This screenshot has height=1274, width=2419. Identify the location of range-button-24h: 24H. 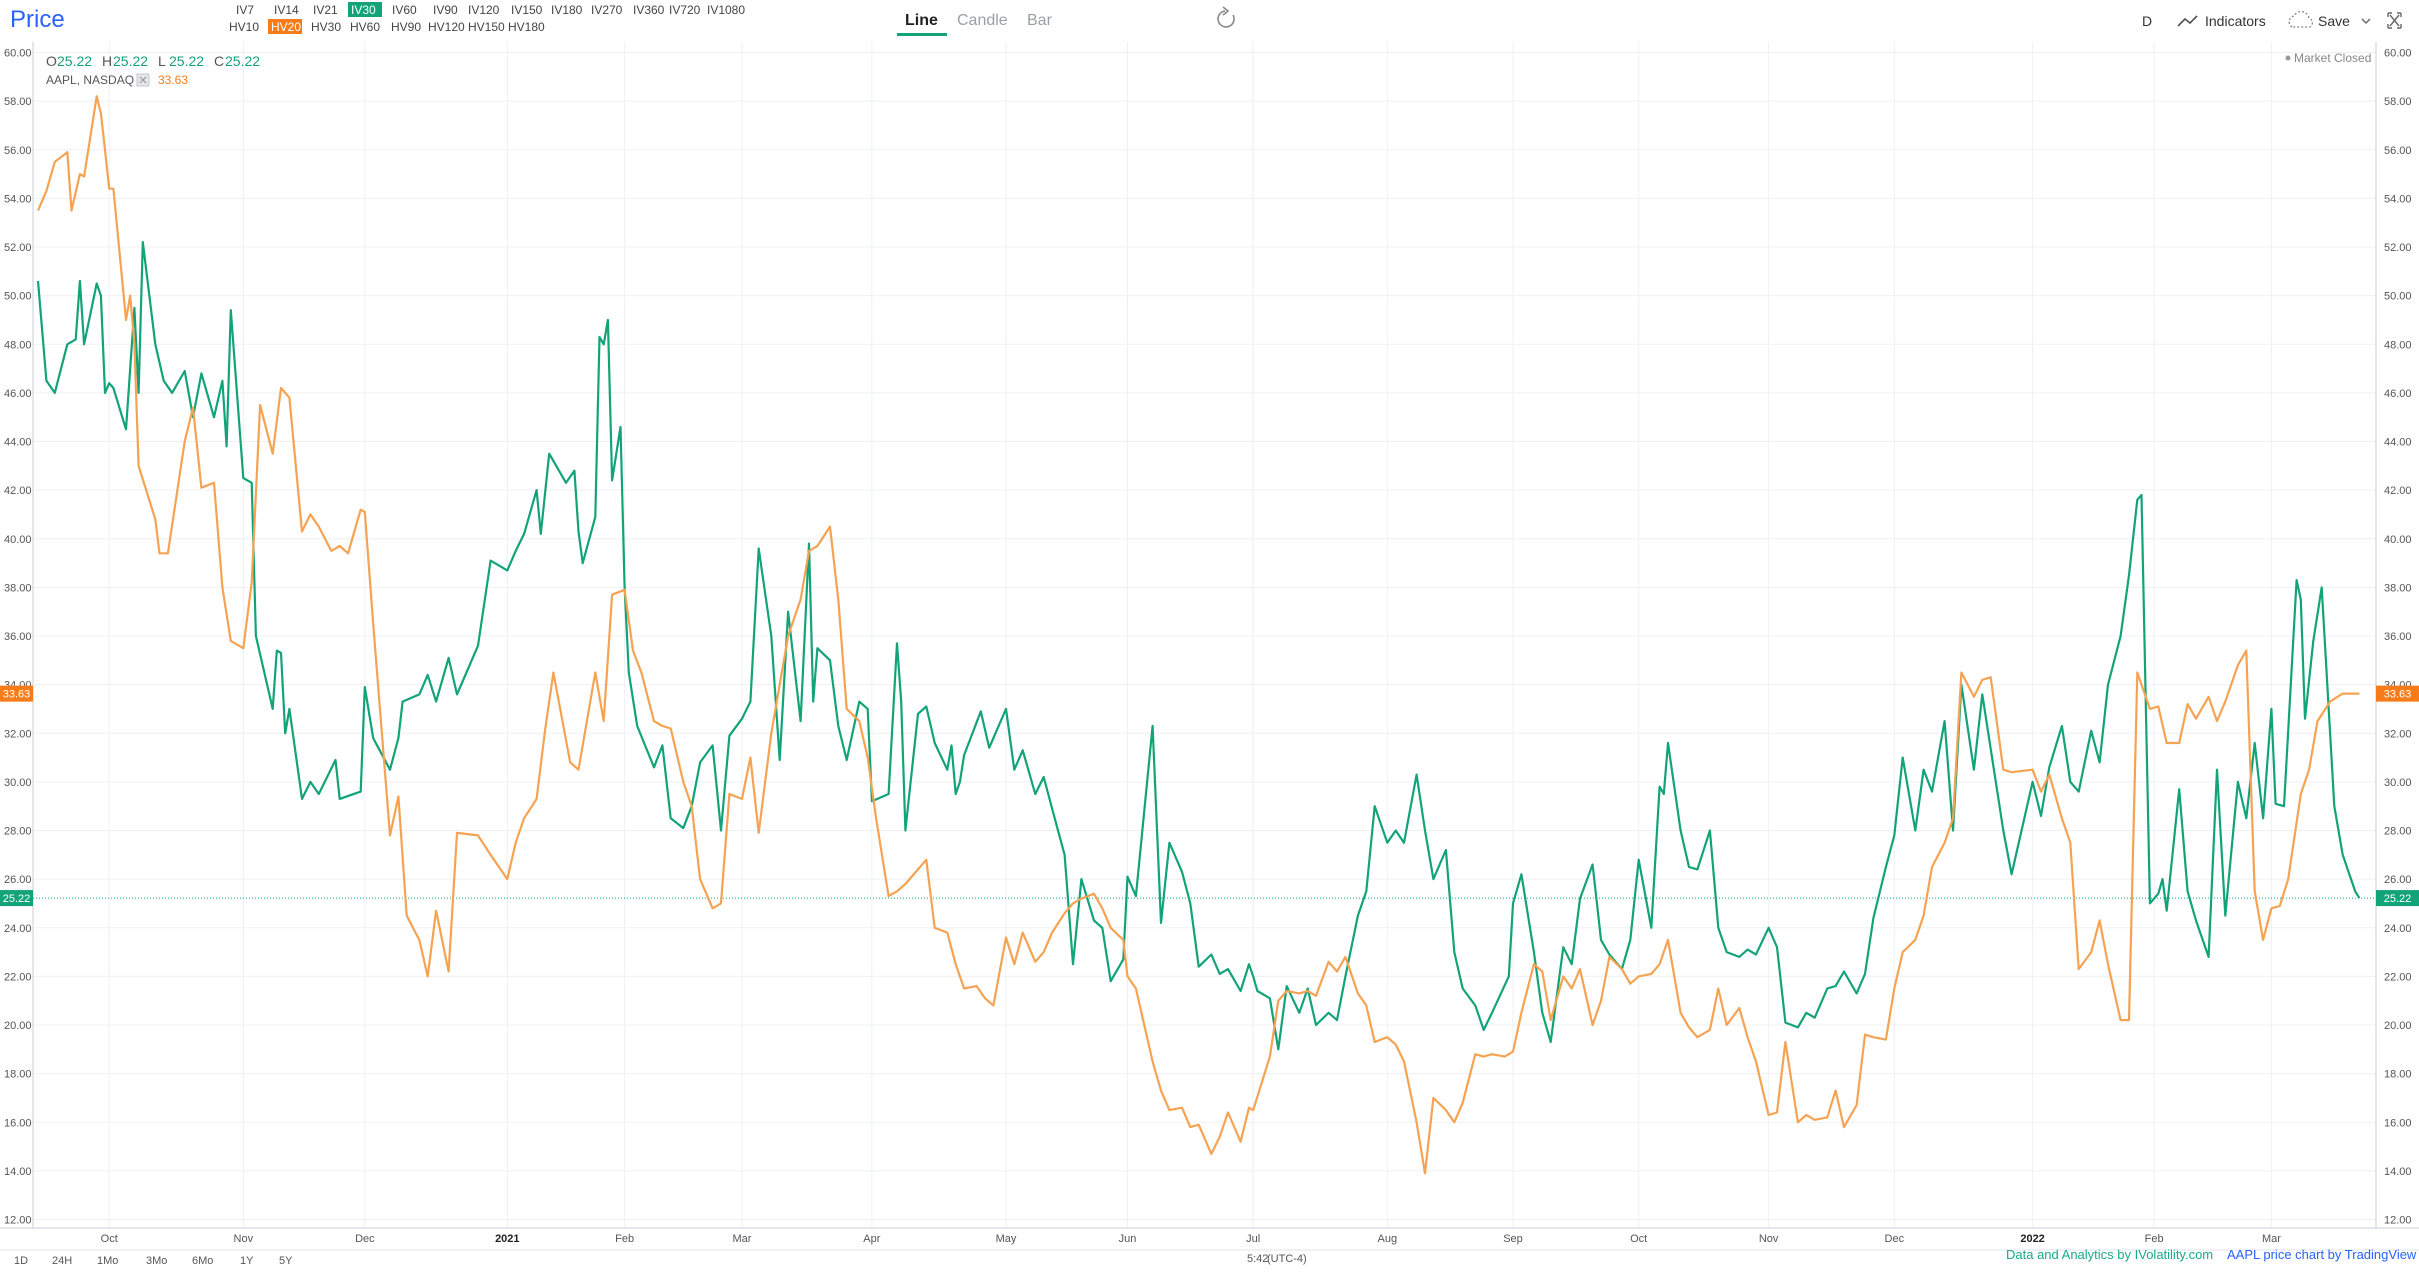
(62, 1261).